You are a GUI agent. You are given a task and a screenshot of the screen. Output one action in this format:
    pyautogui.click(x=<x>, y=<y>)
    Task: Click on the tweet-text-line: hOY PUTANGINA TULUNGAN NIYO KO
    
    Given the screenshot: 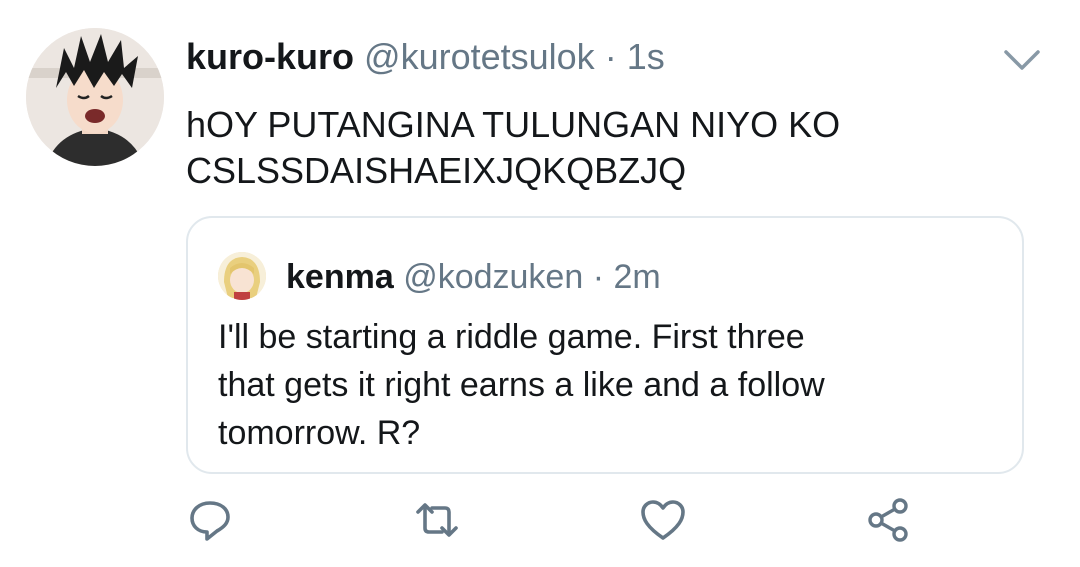 What is the action you would take?
    pyautogui.click(x=513, y=124)
    